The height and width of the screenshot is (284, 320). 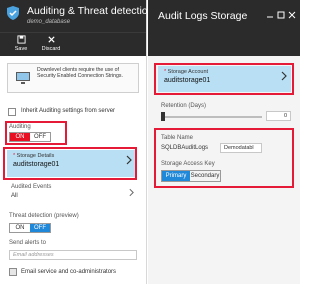 I want to click on maximize-icon, so click(x=281, y=12).